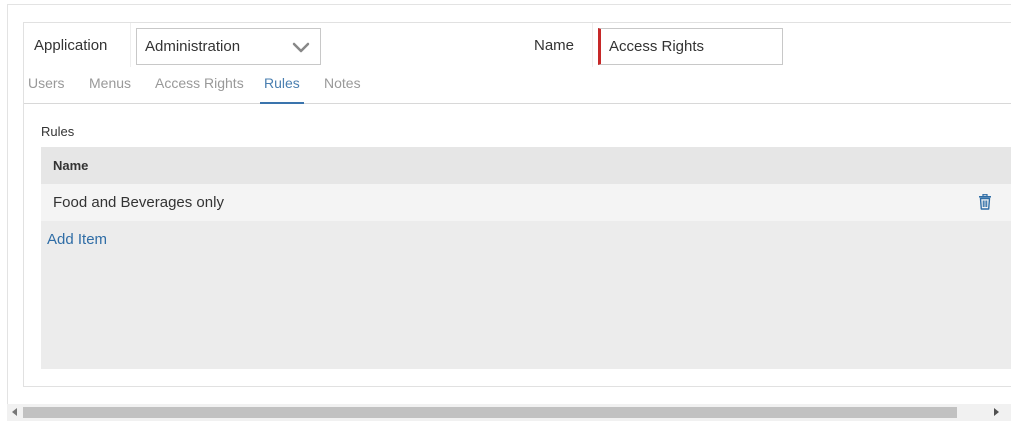 This screenshot has width=1011, height=427. Describe the element at coordinates (554, 45) in the screenshot. I see `name-label: Name` at that location.